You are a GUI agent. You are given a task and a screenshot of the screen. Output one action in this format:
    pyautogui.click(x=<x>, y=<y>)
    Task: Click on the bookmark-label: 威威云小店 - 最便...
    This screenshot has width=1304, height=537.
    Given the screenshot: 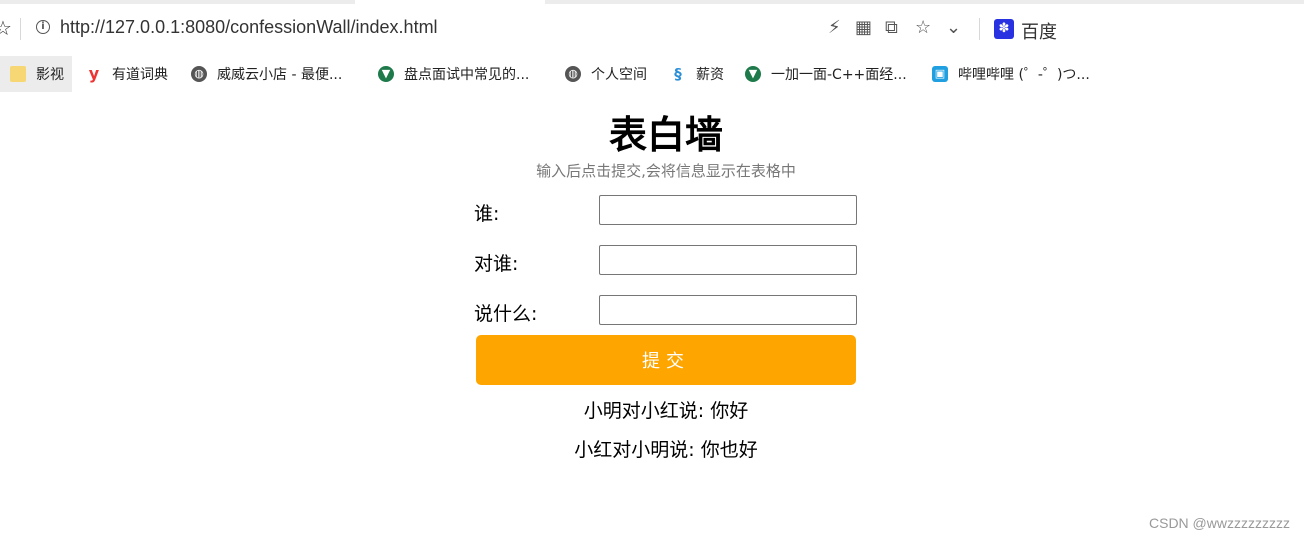 What is the action you would take?
    pyautogui.click(x=280, y=75)
    